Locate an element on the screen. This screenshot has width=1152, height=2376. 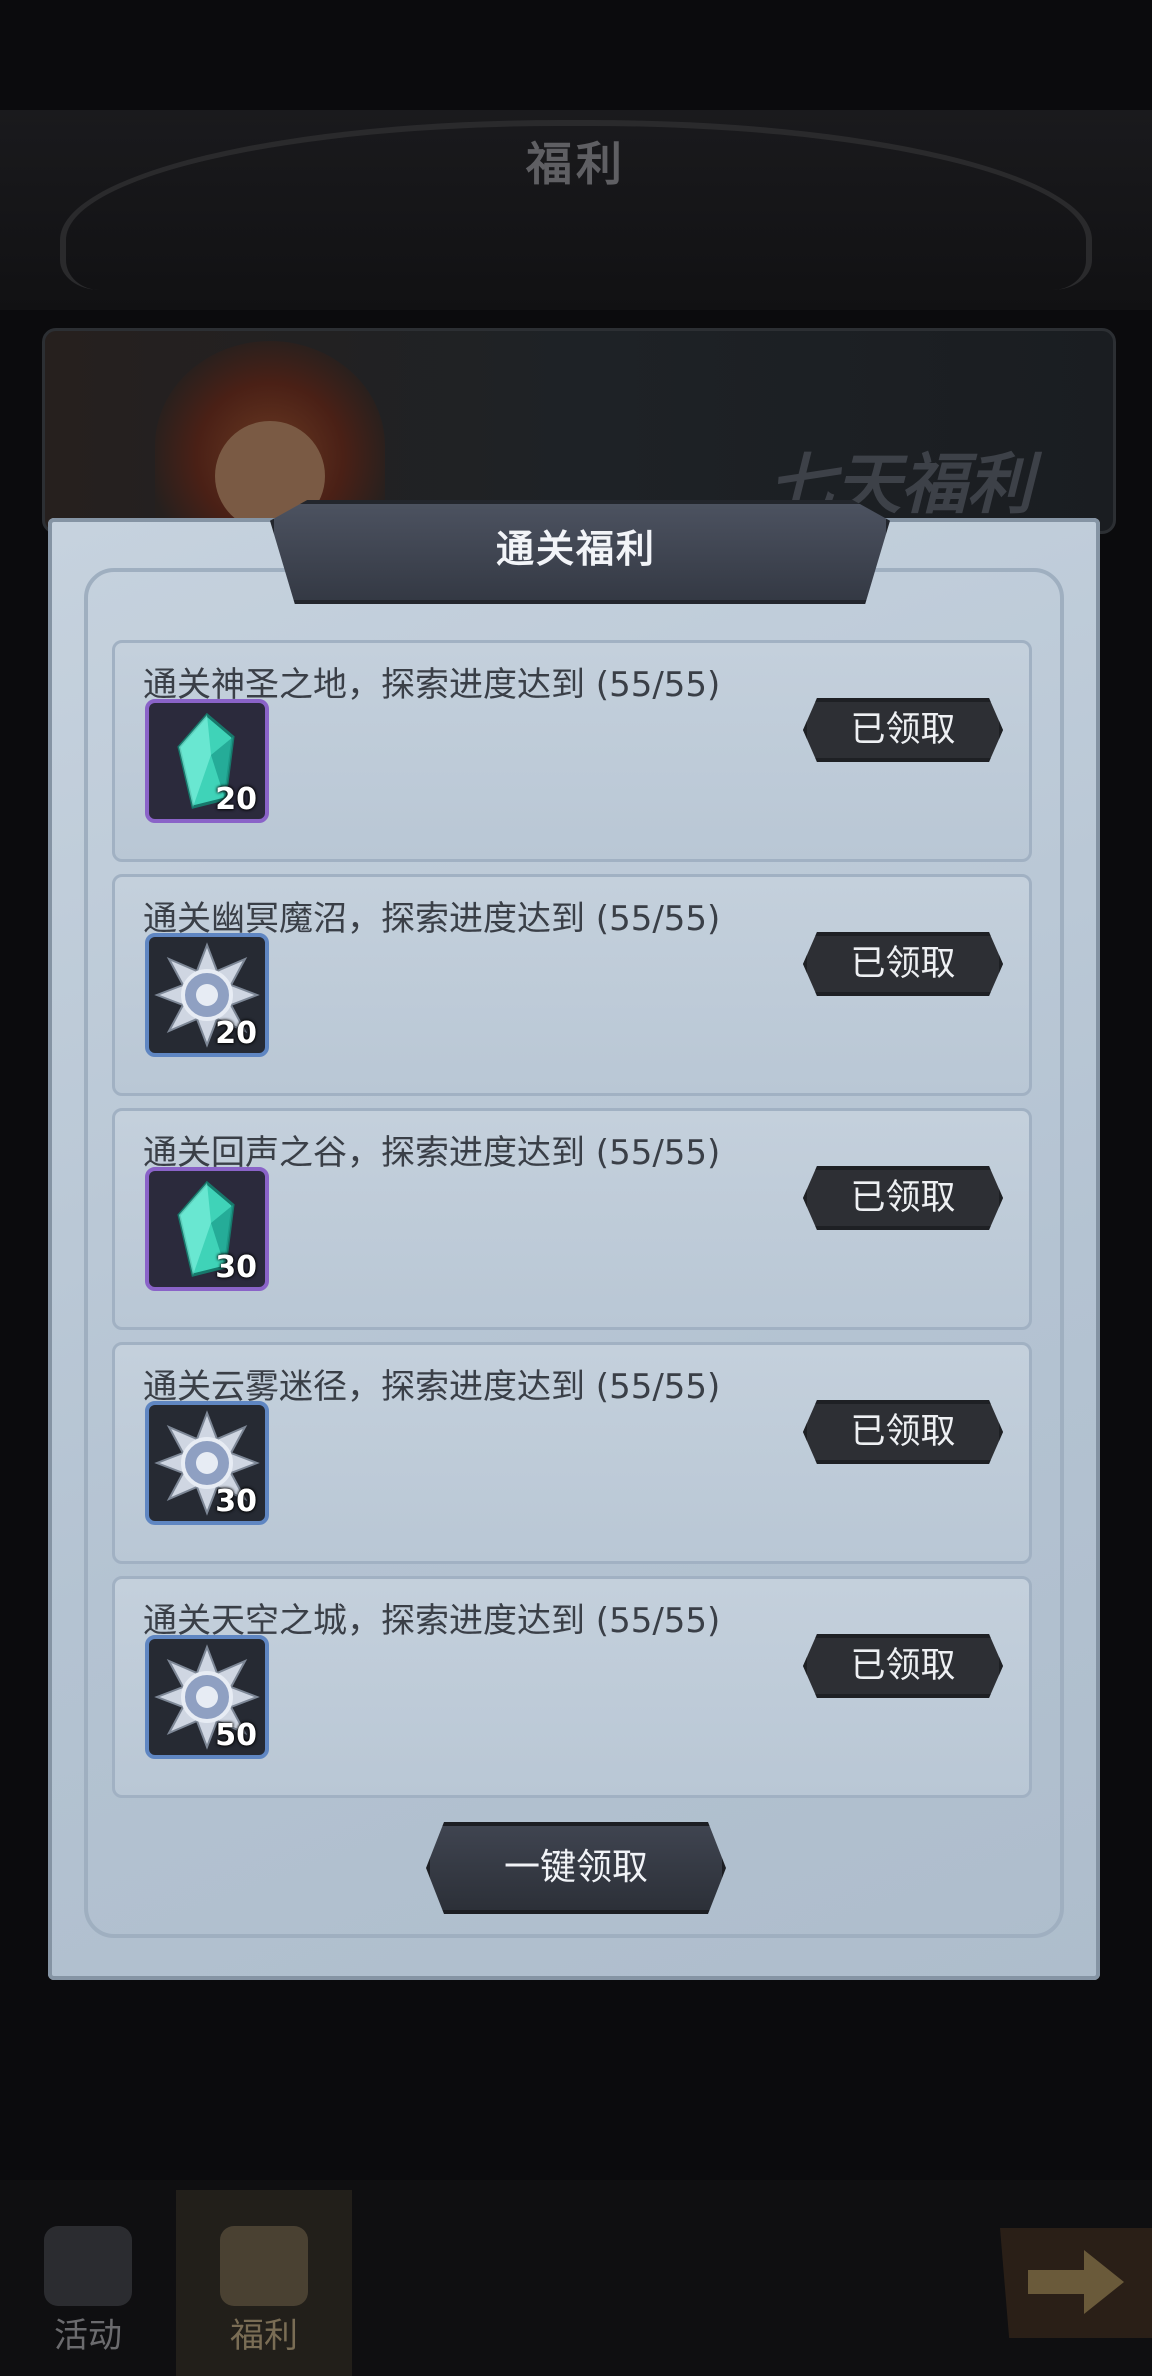
item-count: 50 is located at coordinates (236, 1735).